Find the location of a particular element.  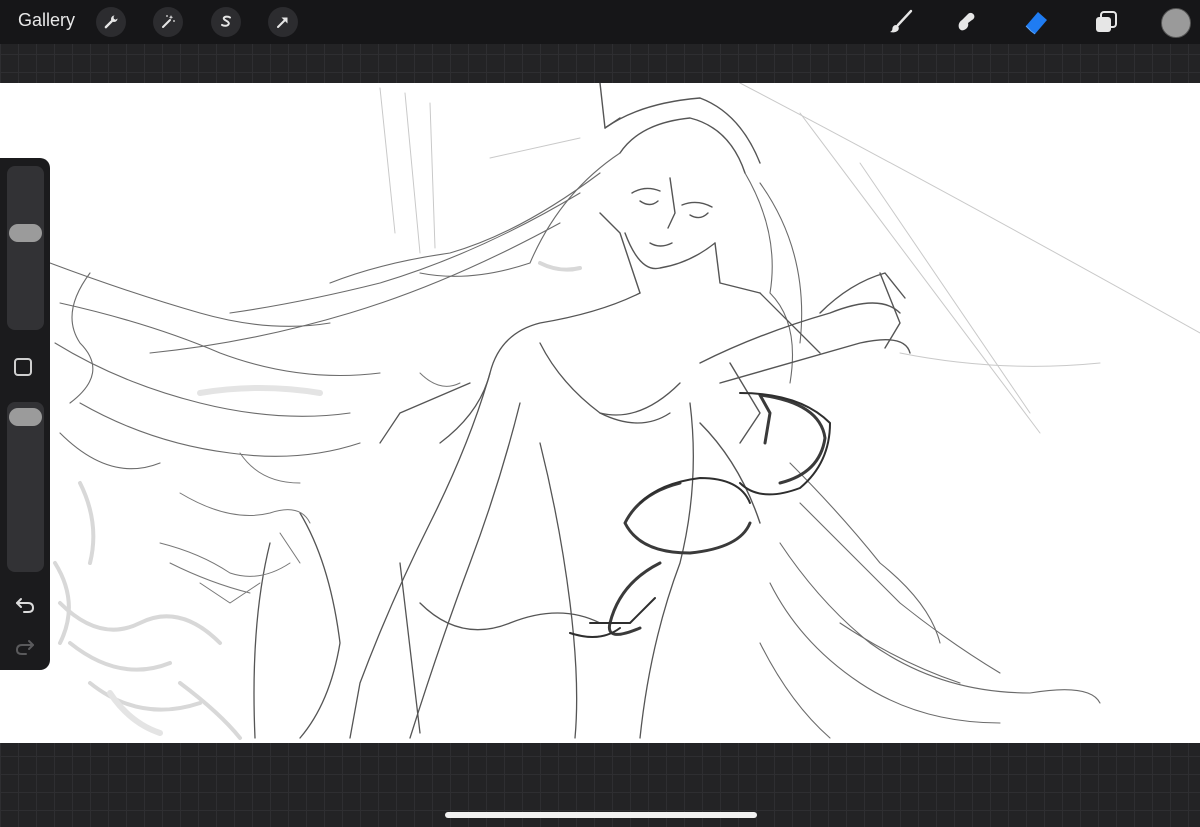

color-picker-button is located at coordinates (1176, 23).